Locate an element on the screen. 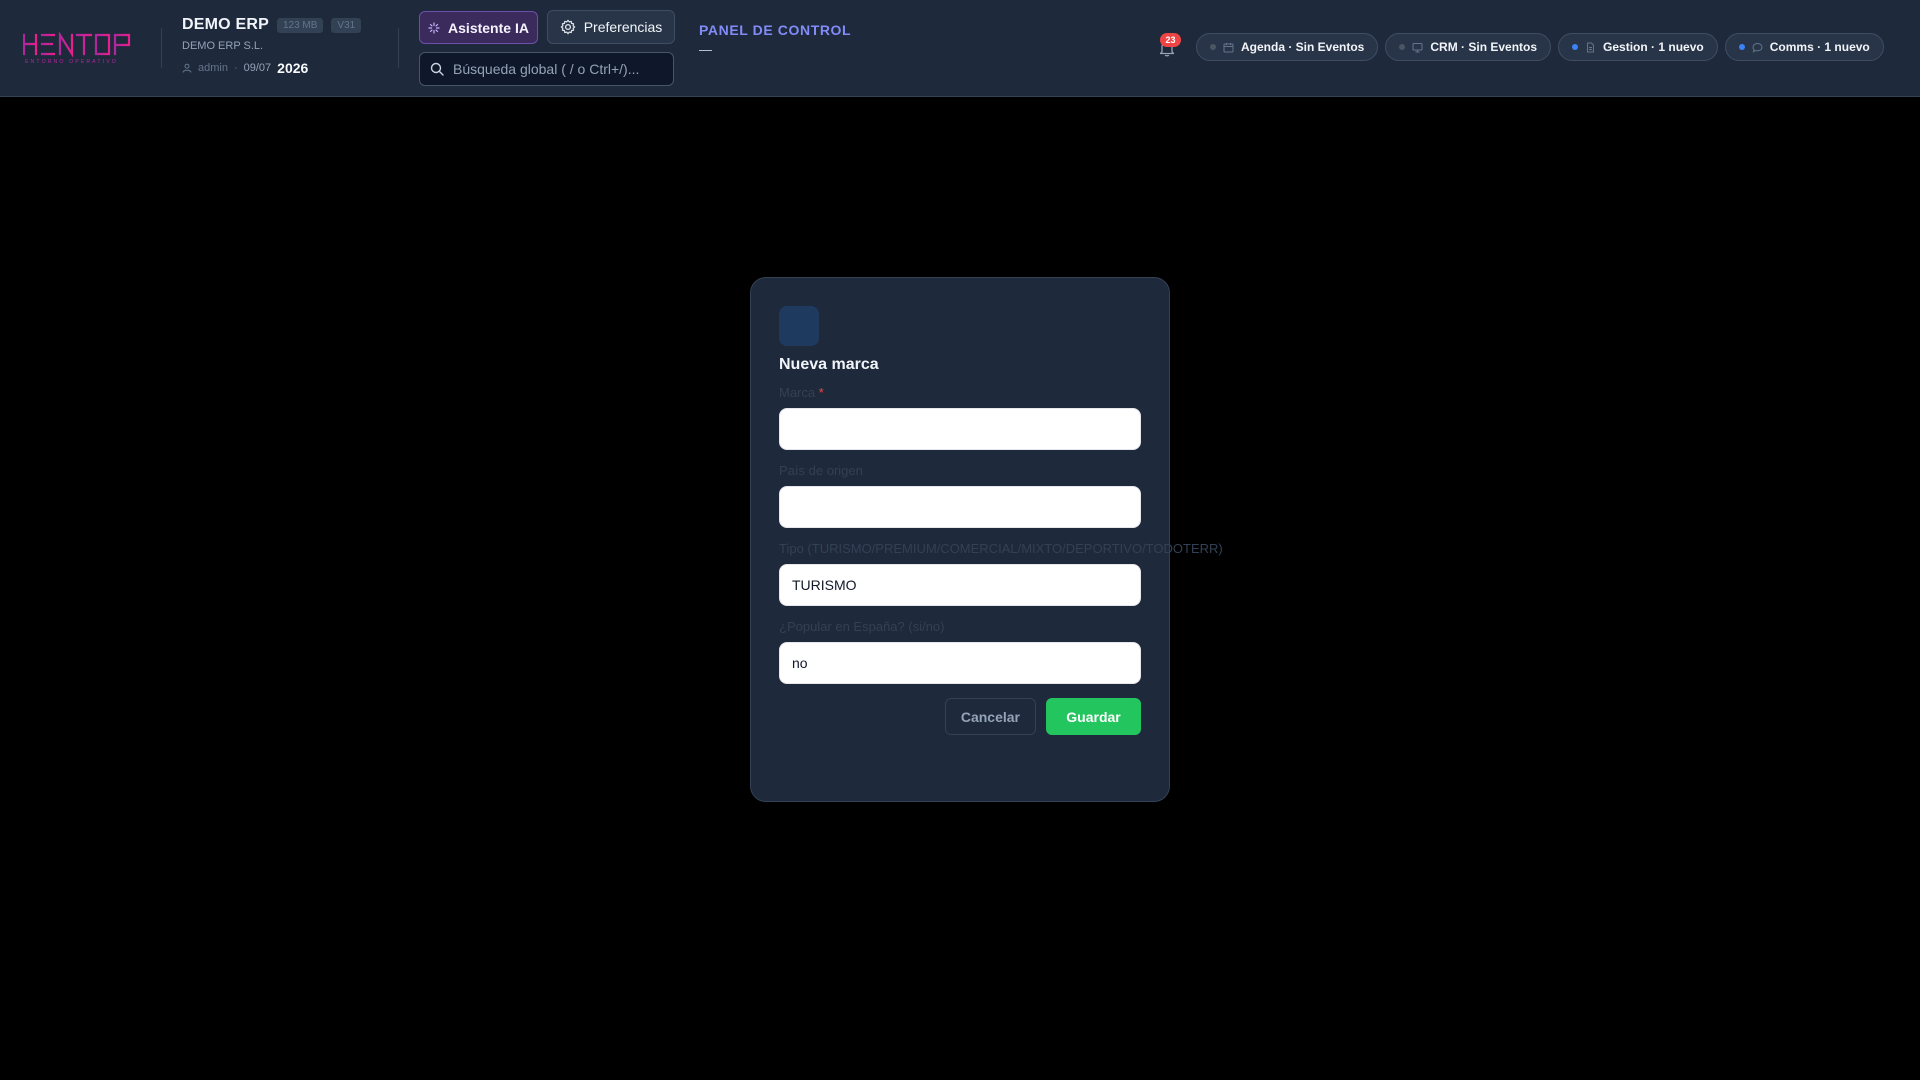 The width and height of the screenshot is (1920, 1080). page-title: PANEL DE CONTROL is located at coordinates (775, 30).